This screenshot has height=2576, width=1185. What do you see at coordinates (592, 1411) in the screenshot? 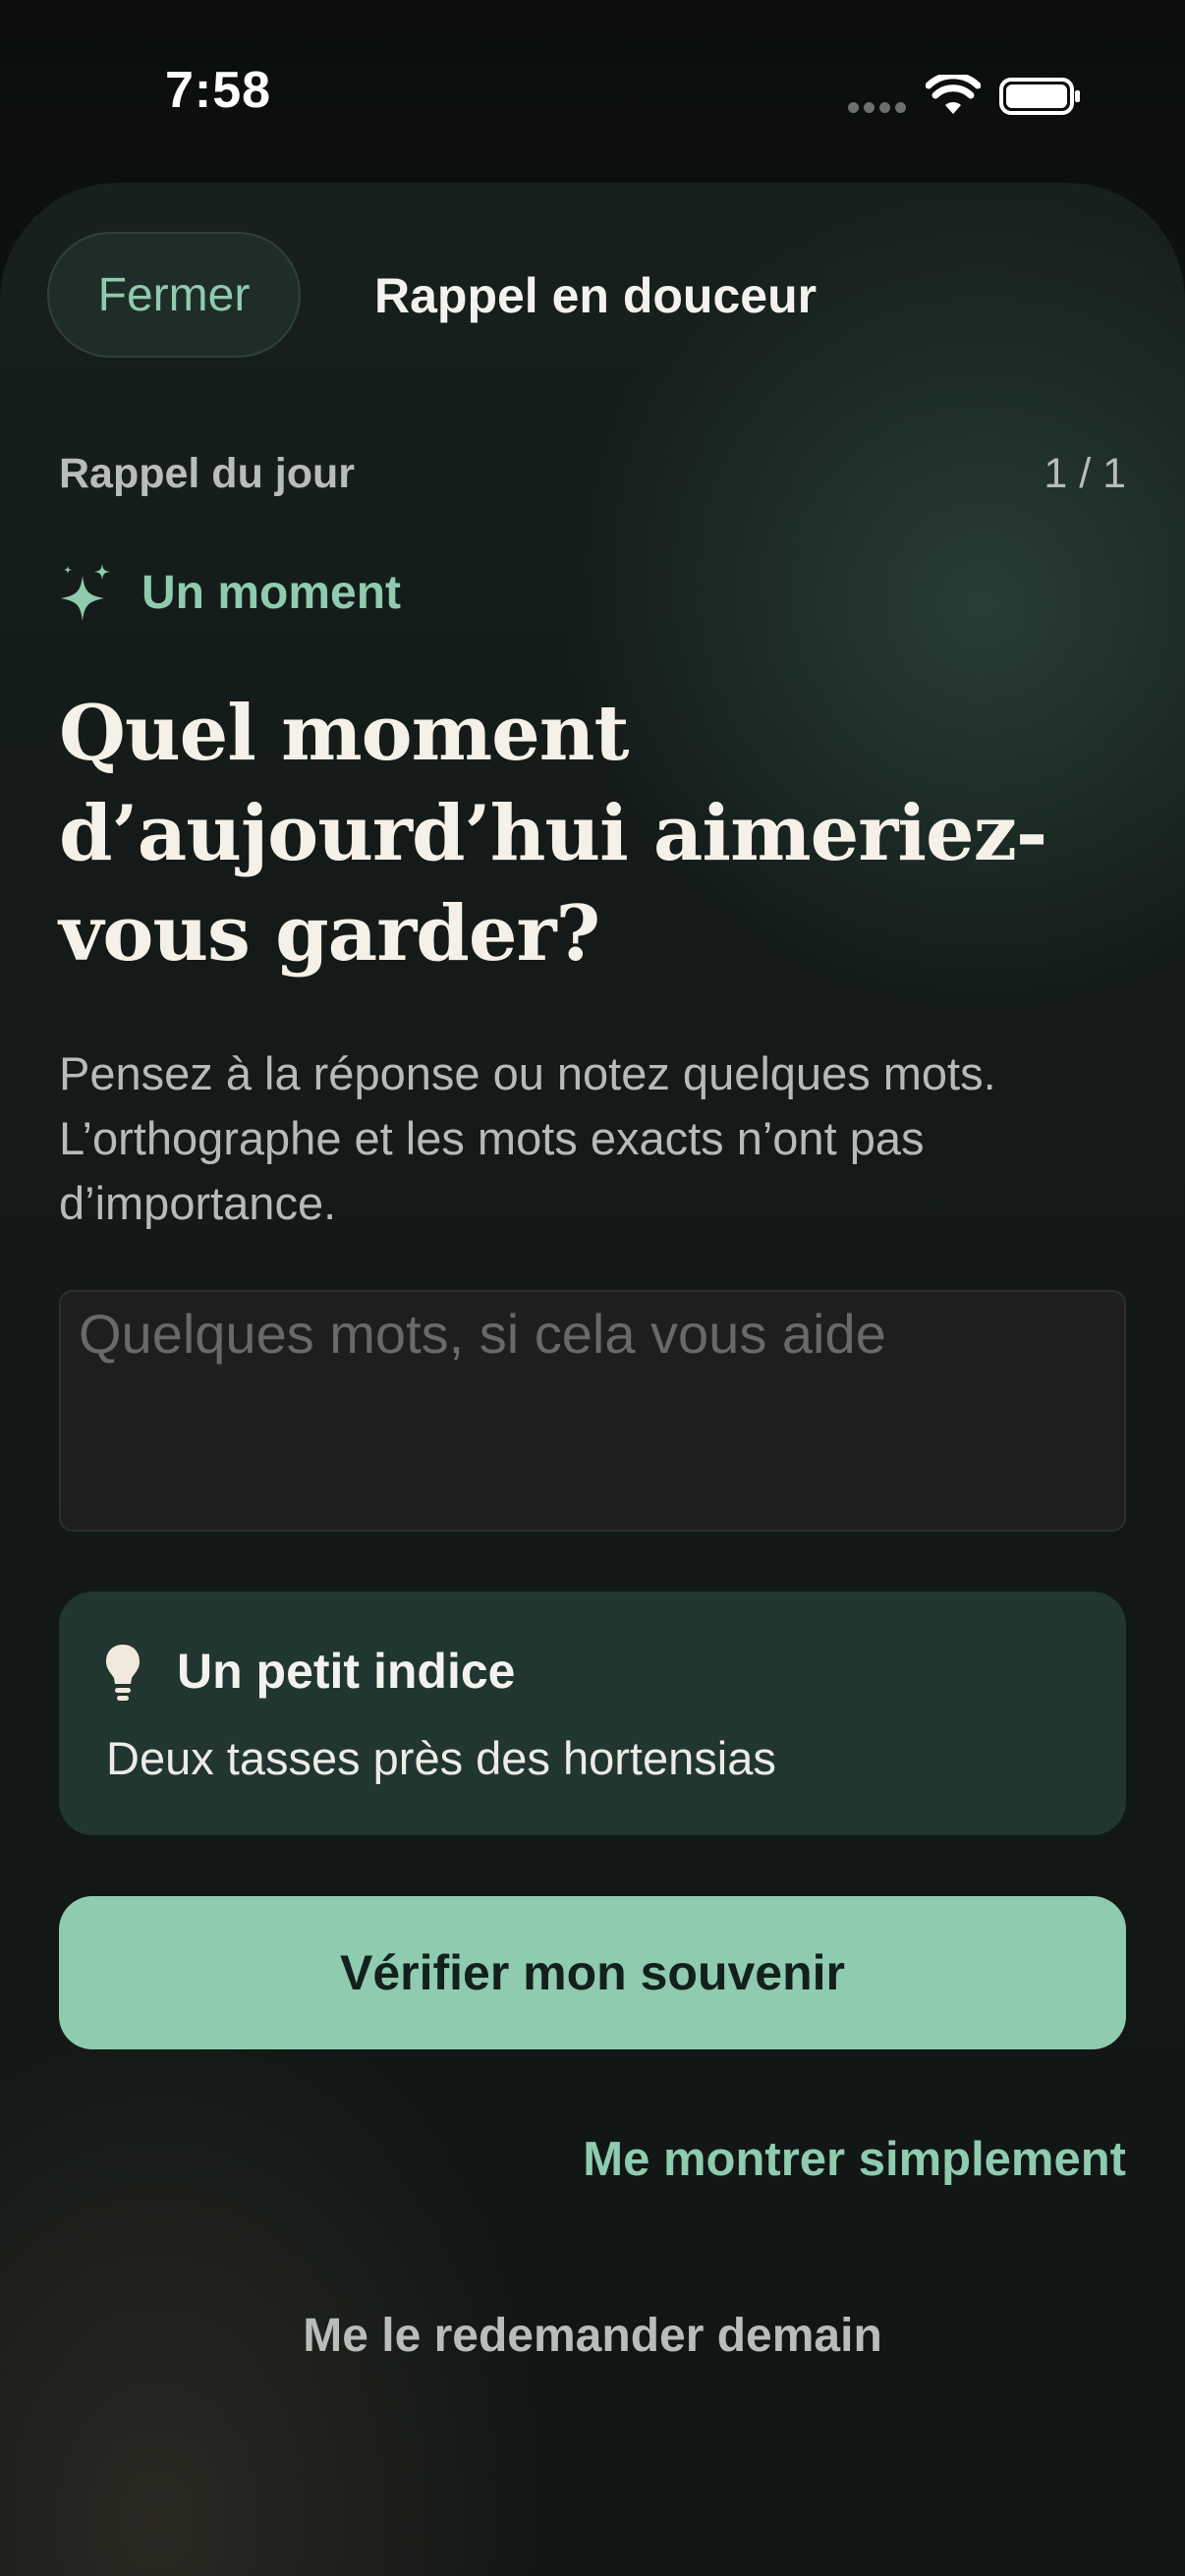
I see `answer-input` at bounding box center [592, 1411].